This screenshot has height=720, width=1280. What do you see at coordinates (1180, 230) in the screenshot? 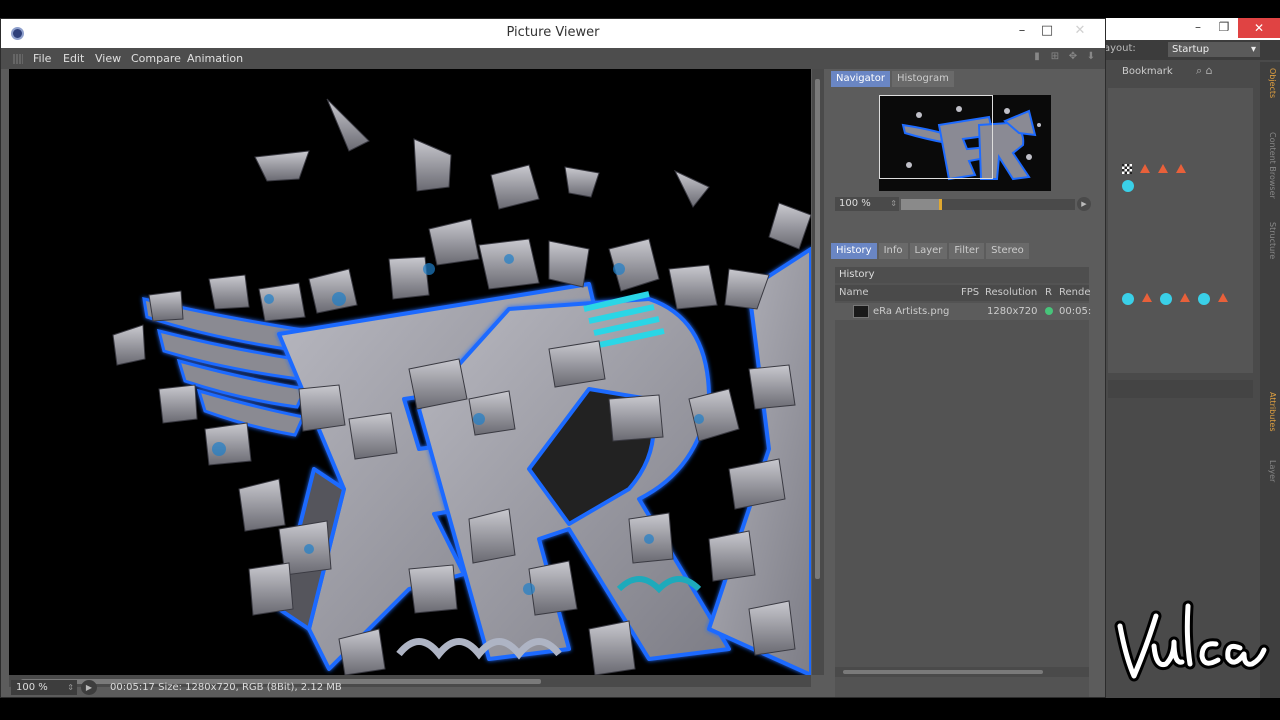
I see `object-manager-panel` at bounding box center [1180, 230].